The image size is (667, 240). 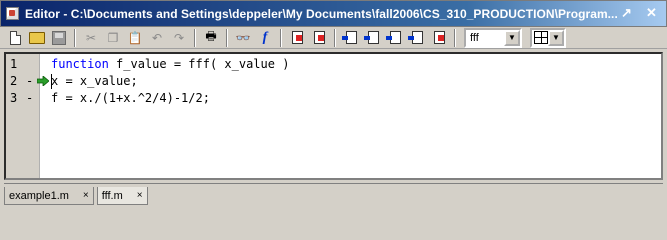 I want to click on code-content: f = x./(1+x.^2/4)-1/2;, so click(x=130, y=98).